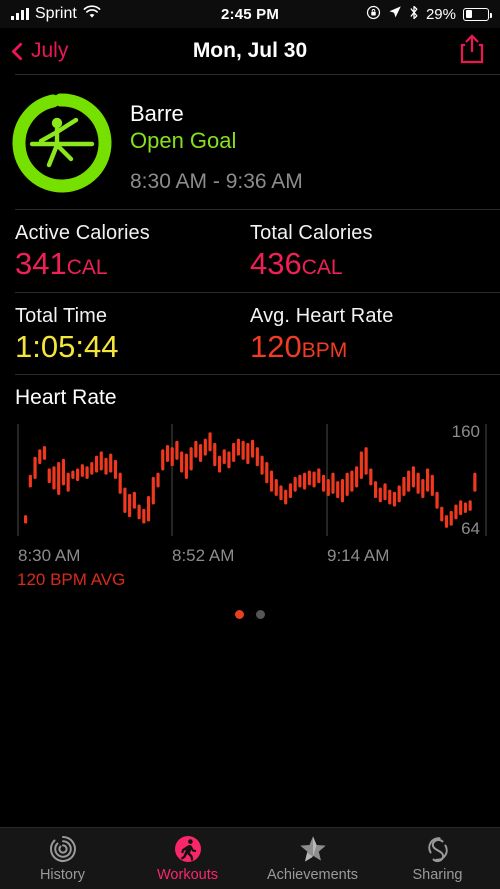 Image resolution: width=500 pixels, height=889 pixels. What do you see at coordinates (66, 398) in the screenshot?
I see `chart-title: Heart Rate` at bounding box center [66, 398].